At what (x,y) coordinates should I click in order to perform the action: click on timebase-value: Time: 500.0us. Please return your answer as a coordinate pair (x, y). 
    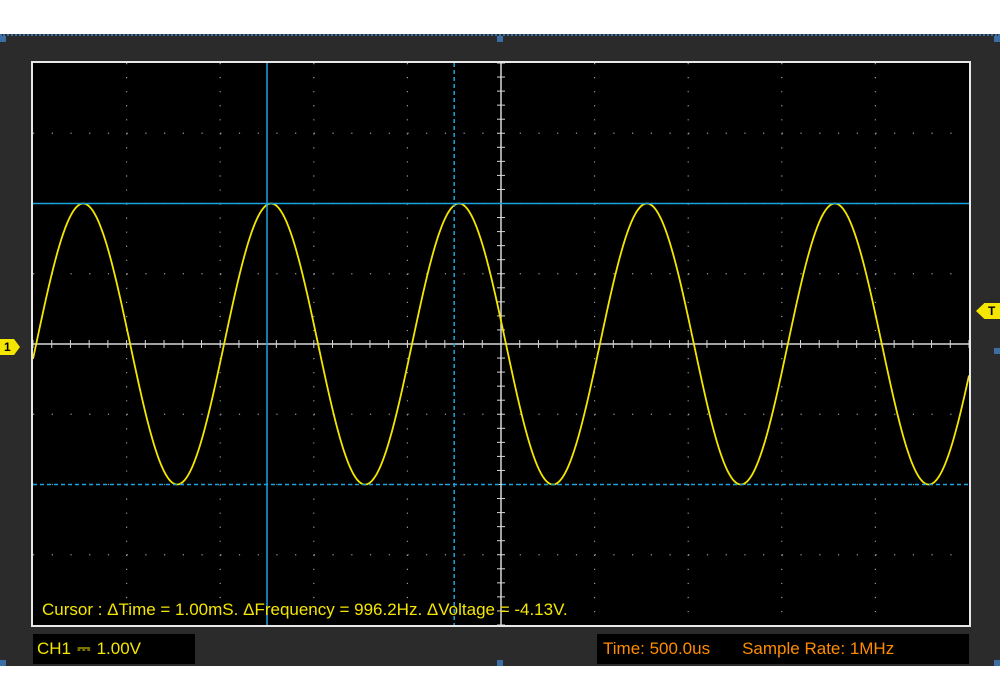
    Looking at the image, I should click on (657, 648).